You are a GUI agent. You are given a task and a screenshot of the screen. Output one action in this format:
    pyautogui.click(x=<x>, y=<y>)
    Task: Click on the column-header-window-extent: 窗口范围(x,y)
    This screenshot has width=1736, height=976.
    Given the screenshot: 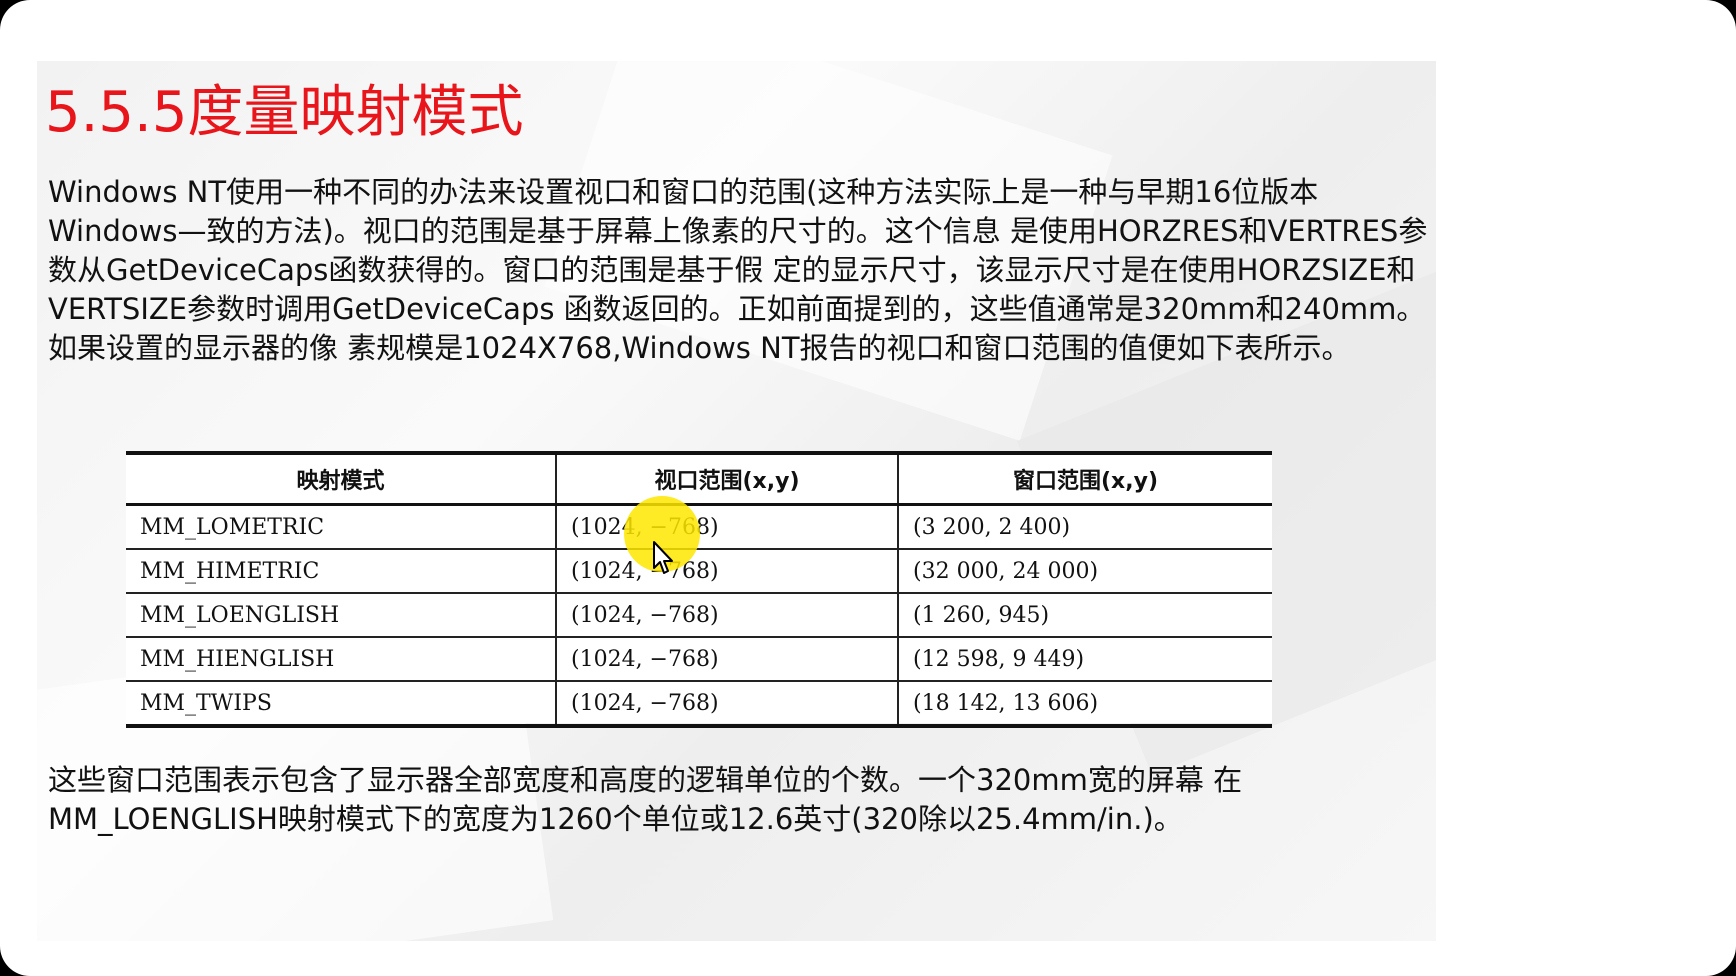 What is the action you would take?
    pyautogui.click(x=1084, y=478)
    